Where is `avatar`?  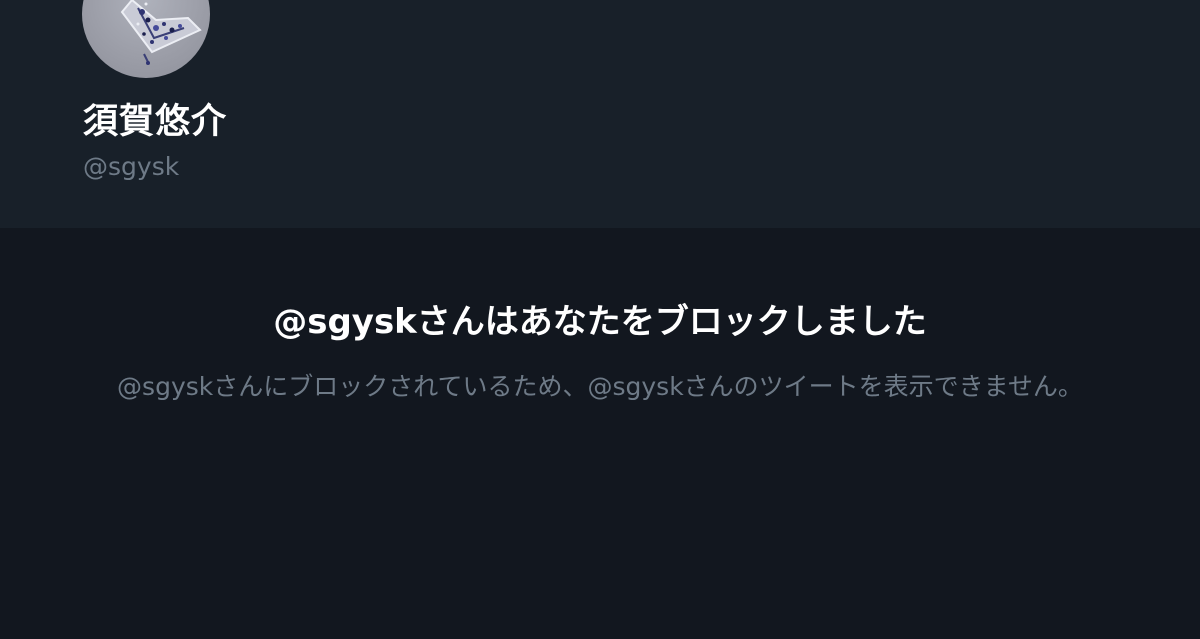 avatar is located at coordinates (146, 39).